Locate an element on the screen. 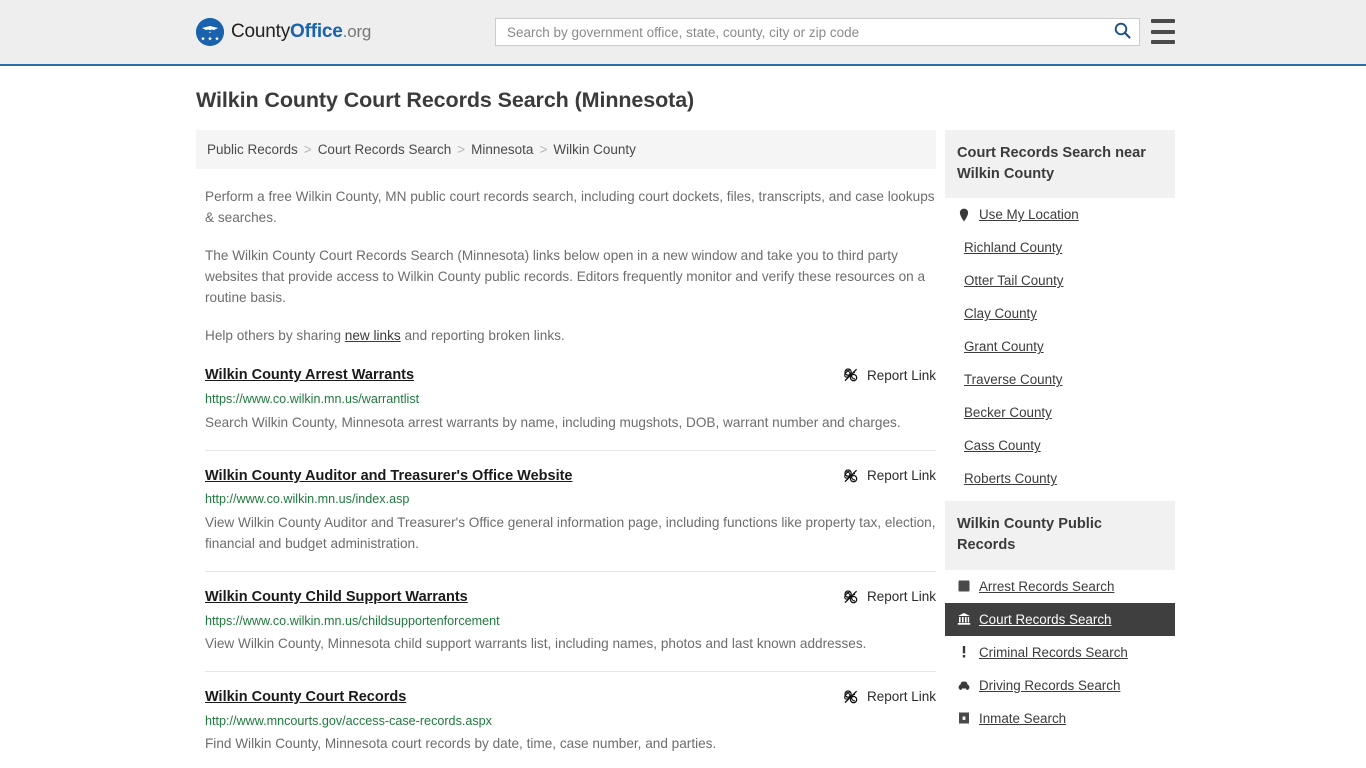  list-item-label: Cass County is located at coordinates (1002, 446).